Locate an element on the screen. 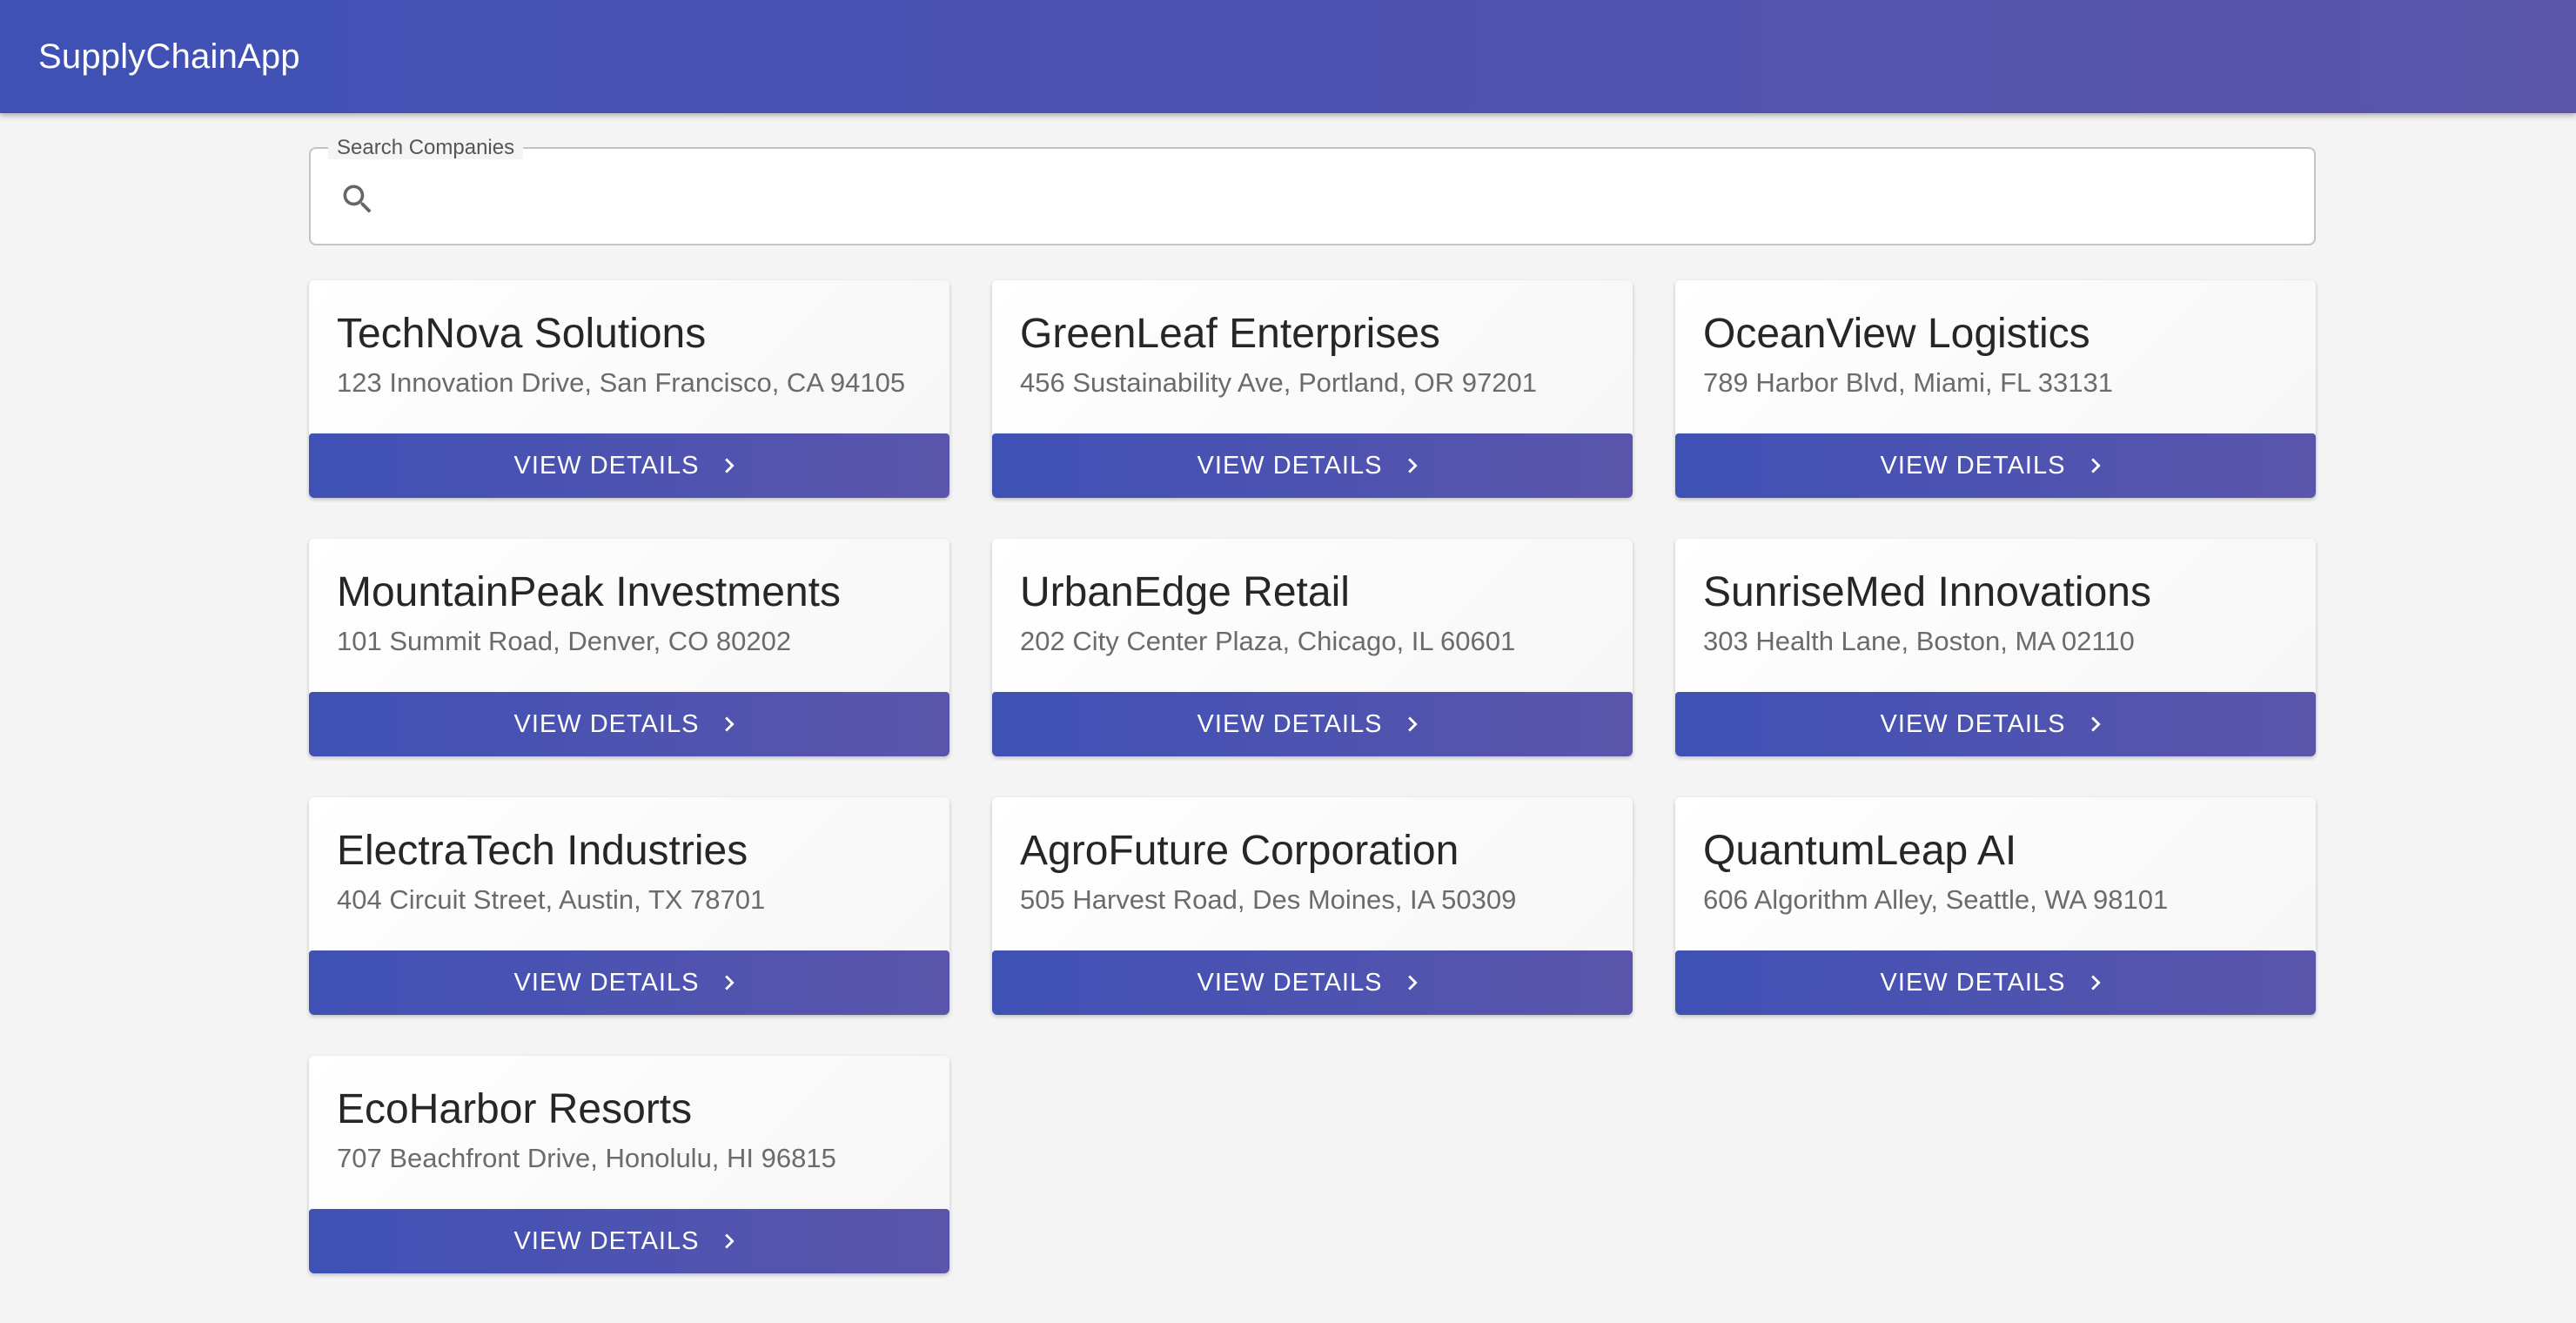 The width and height of the screenshot is (2576, 1323). company-name: QuantumLeap AI is located at coordinates (1860, 851).